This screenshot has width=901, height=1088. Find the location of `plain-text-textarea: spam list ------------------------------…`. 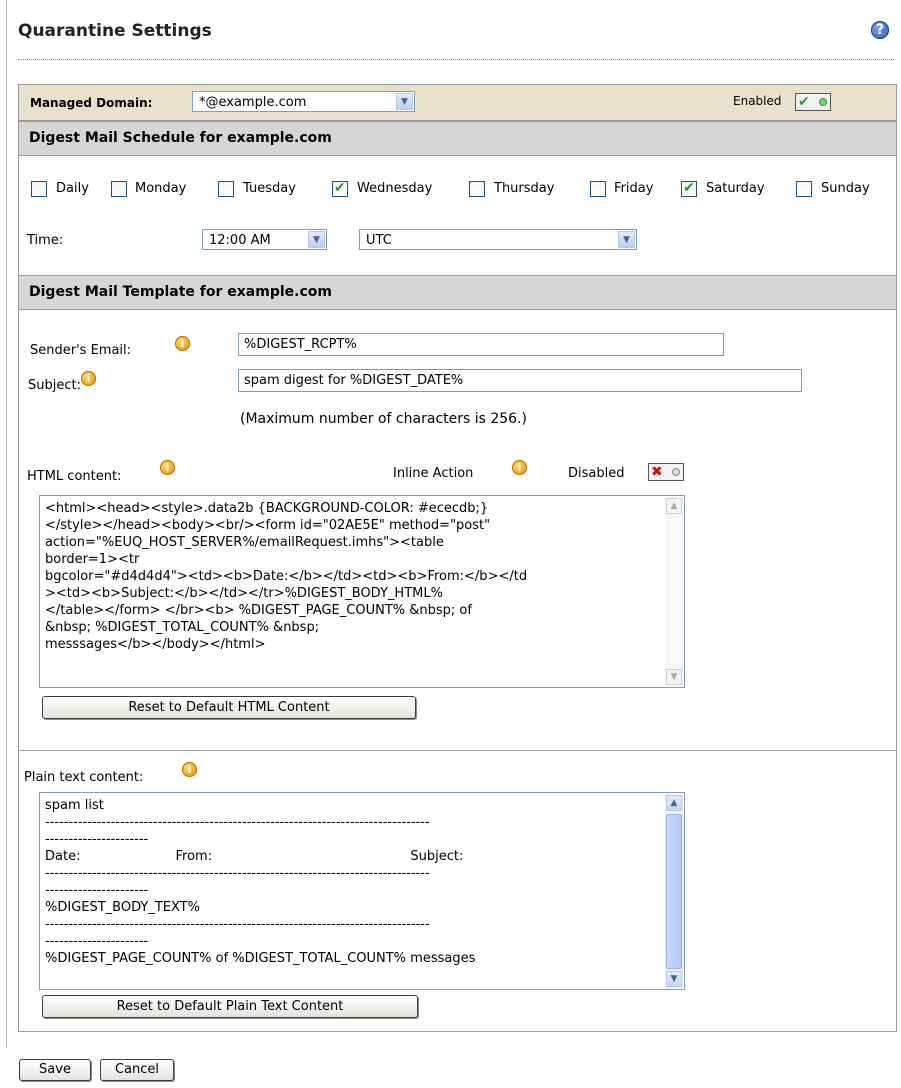

plain-text-textarea: spam list ------------------------------… is located at coordinates (362, 891).